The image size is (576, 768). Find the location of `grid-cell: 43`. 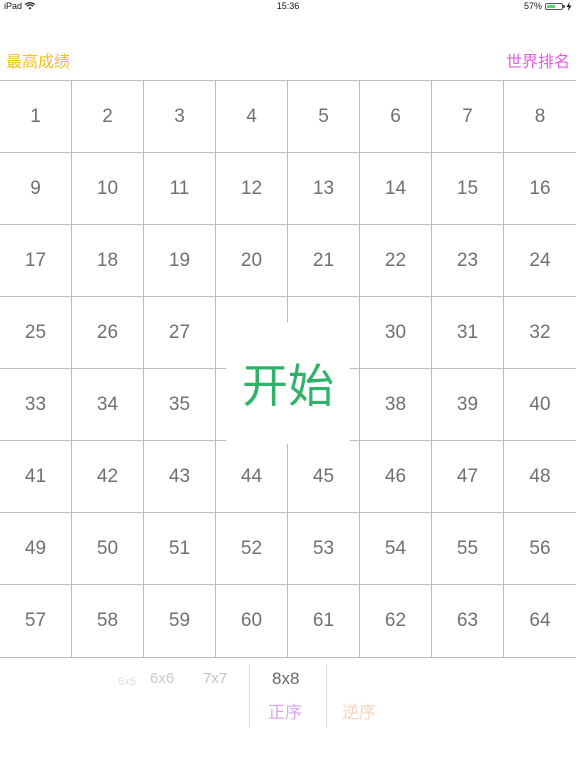

grid-cell: 43 is located at coordinates (180, 477).